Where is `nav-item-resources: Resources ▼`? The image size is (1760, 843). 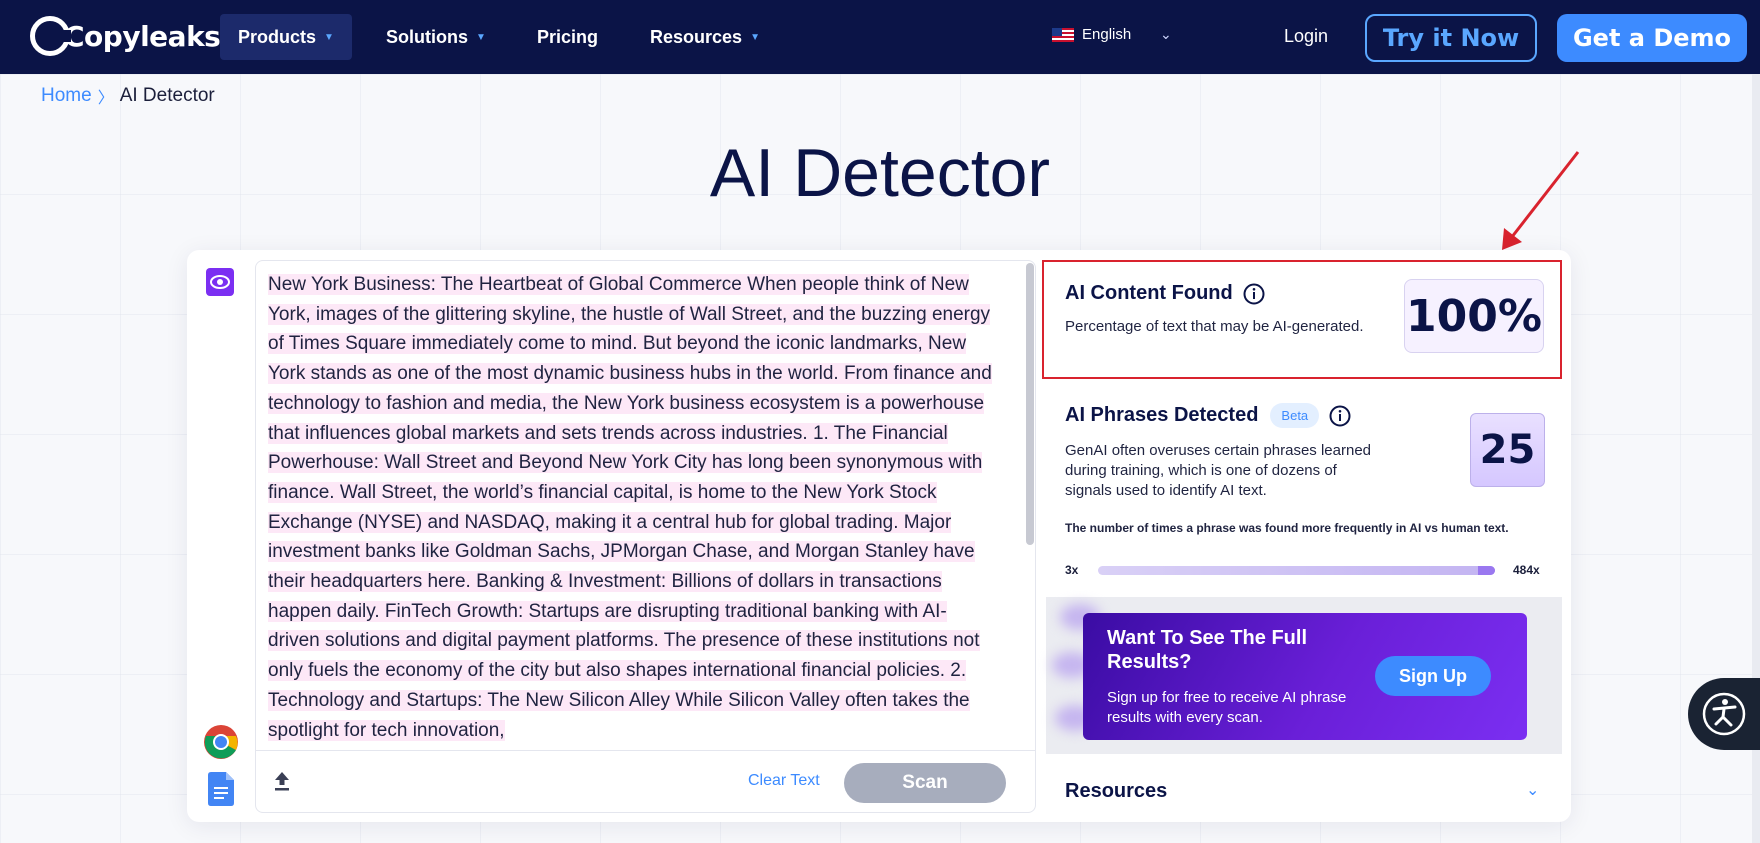
nav-item-resources: Resources ▼ is located at coordinates (705, 37).